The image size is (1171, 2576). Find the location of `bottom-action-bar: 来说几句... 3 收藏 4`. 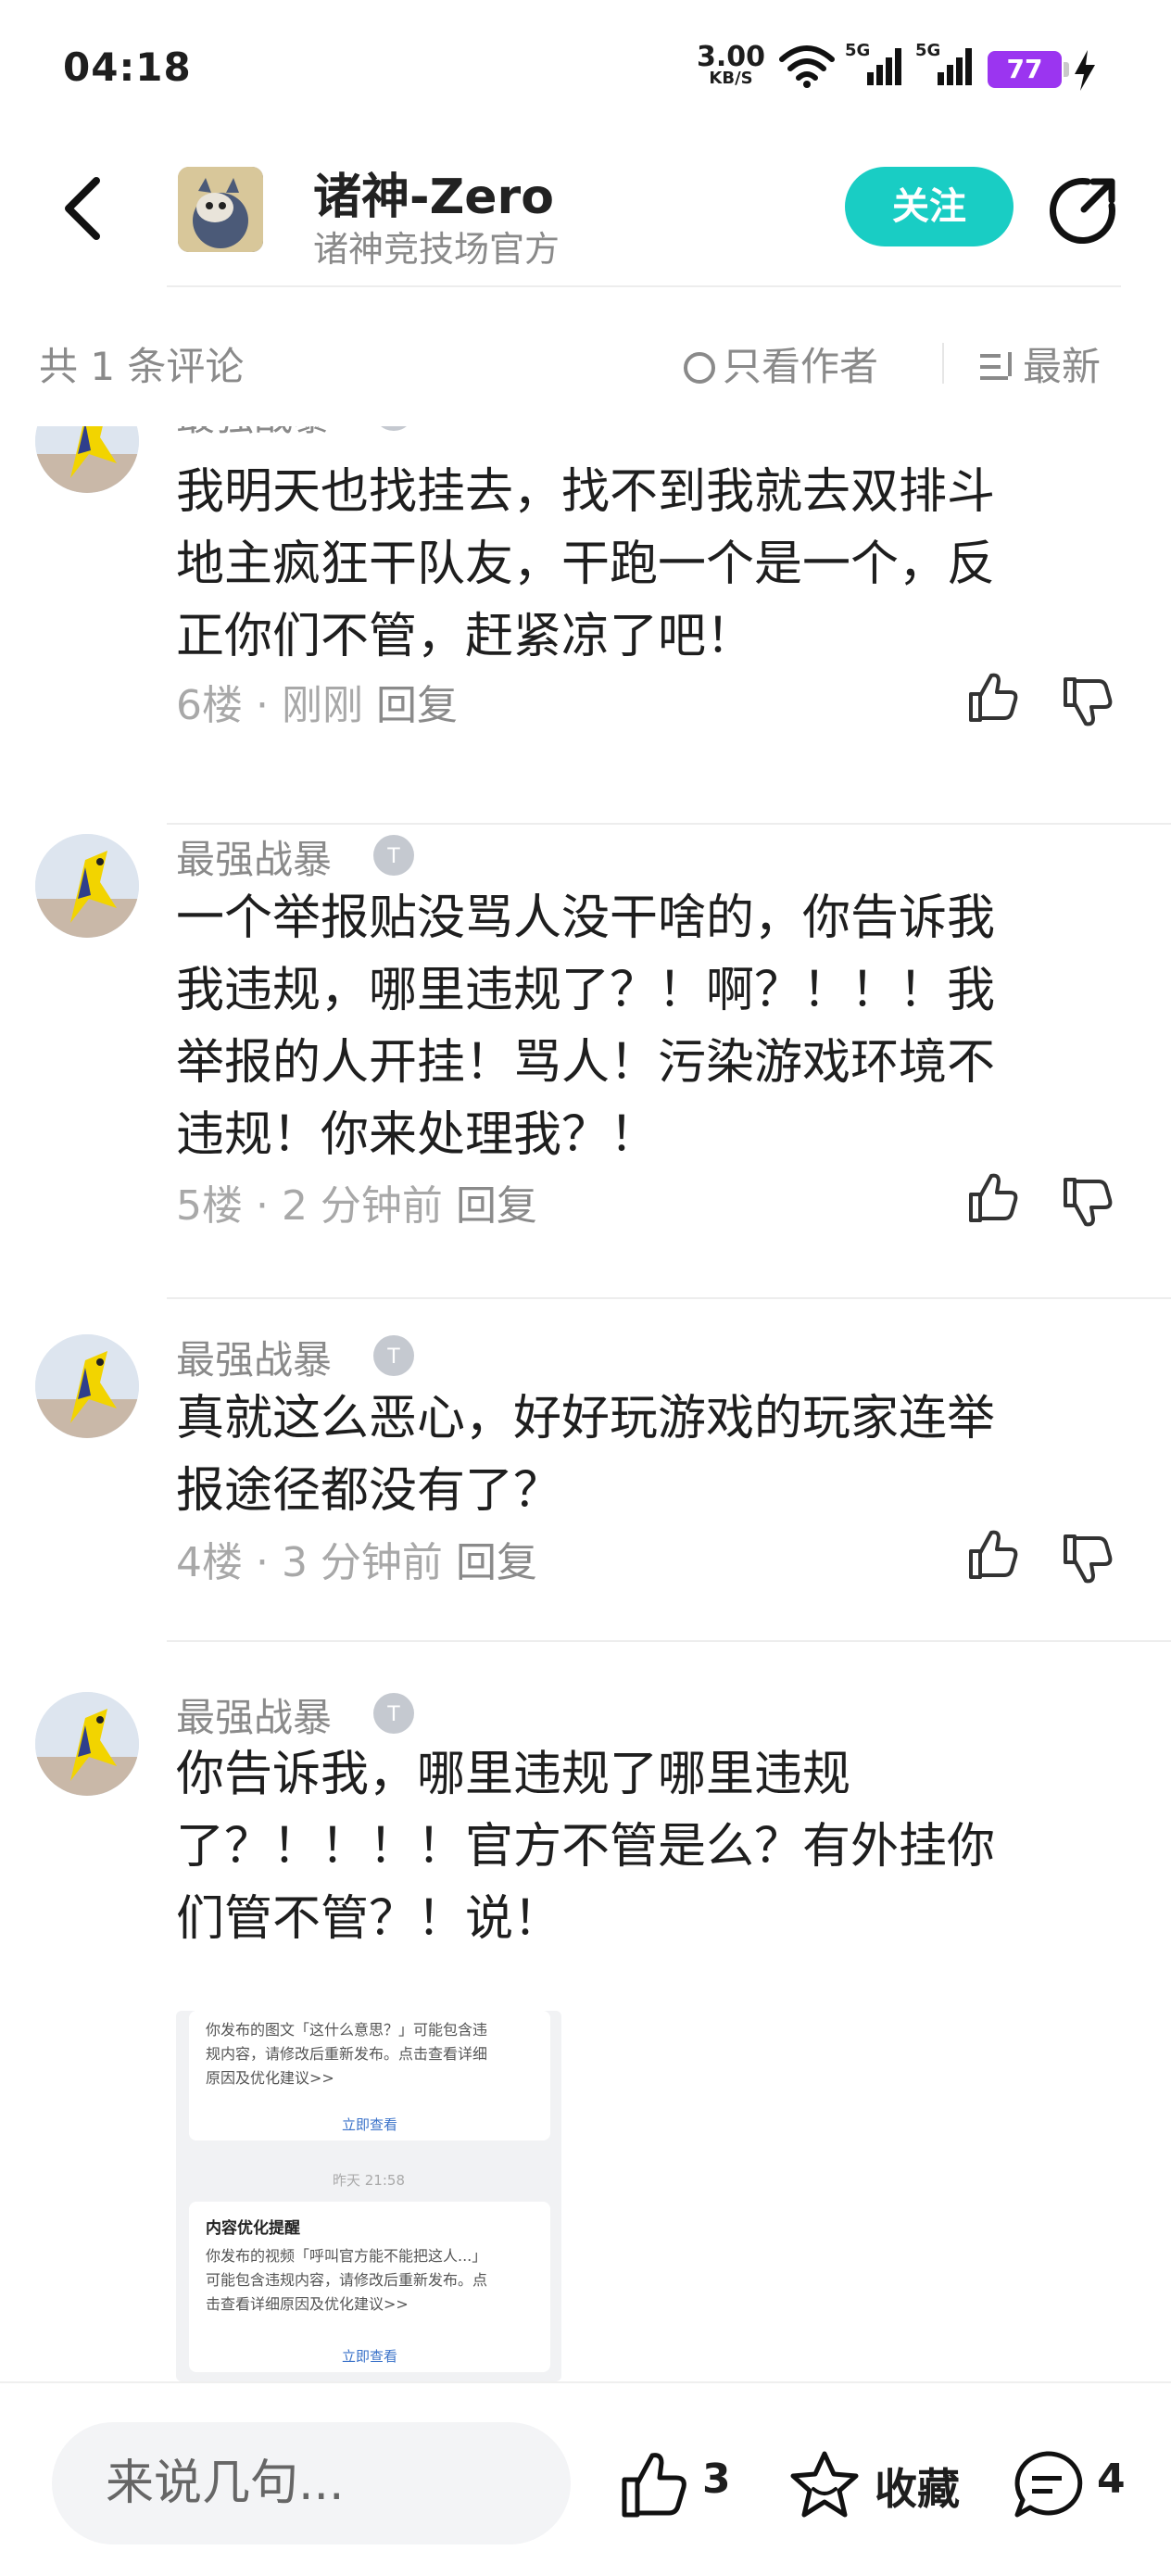

bottom-action-bar: 来说几句... 3 收藏 4 is located at coordinates (585, 2479).